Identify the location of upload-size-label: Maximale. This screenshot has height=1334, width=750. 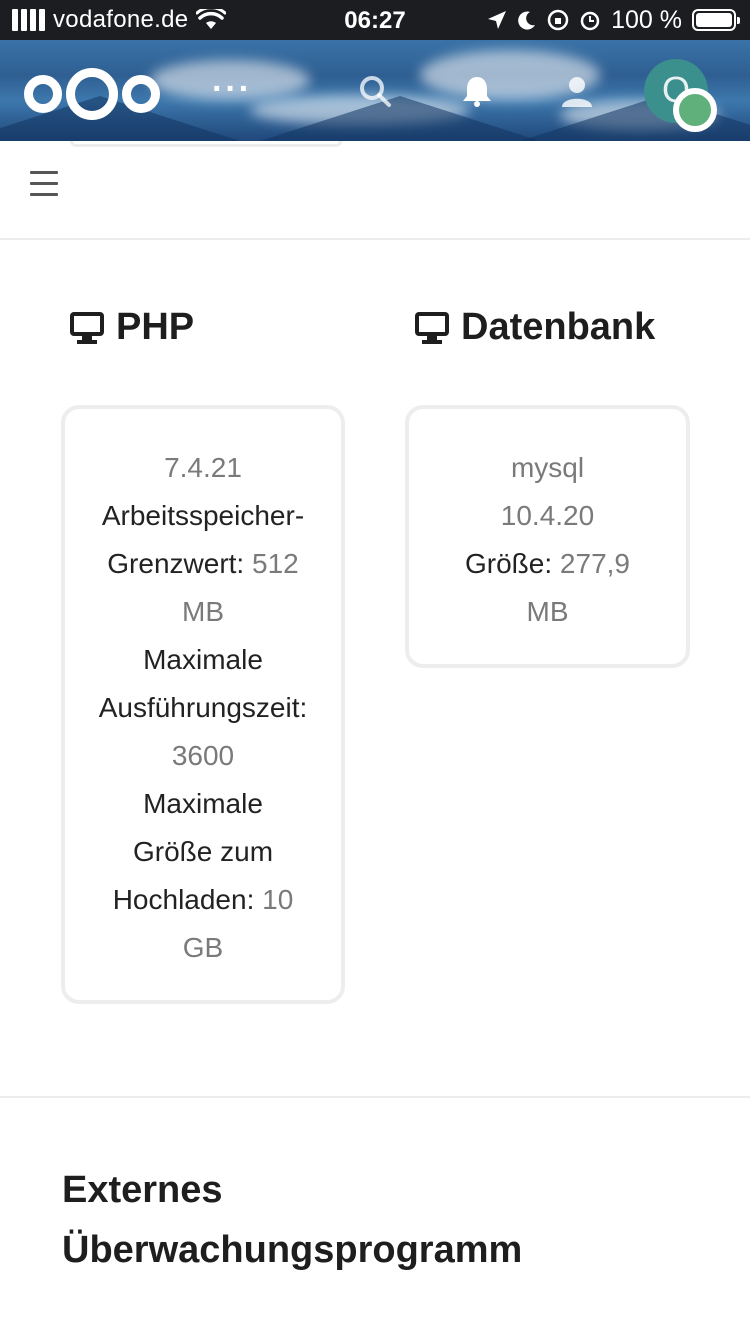
(203, 803).